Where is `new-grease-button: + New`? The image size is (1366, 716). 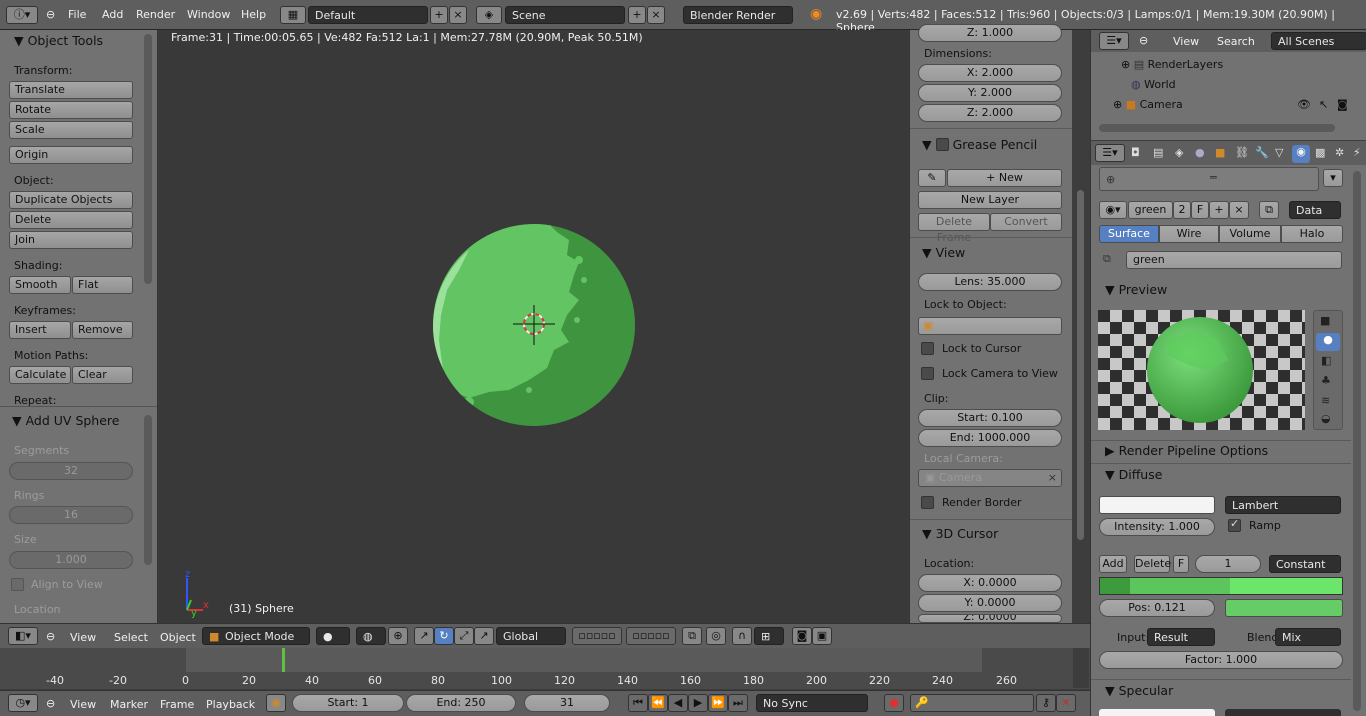 new-grease-button: + New is located at coordinates (1004, 178).